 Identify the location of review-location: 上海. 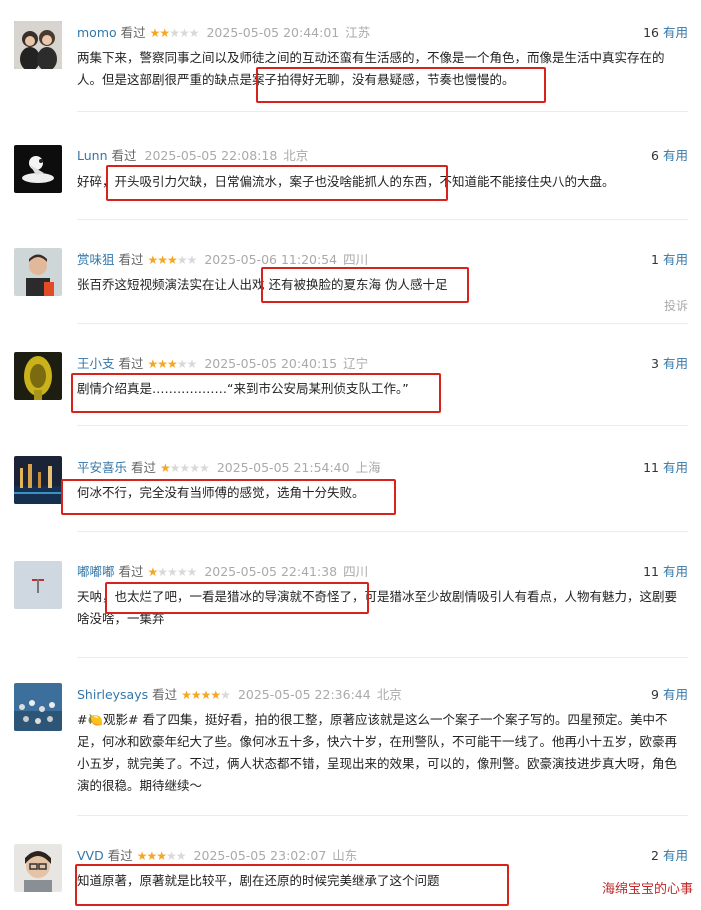
(368, 467).